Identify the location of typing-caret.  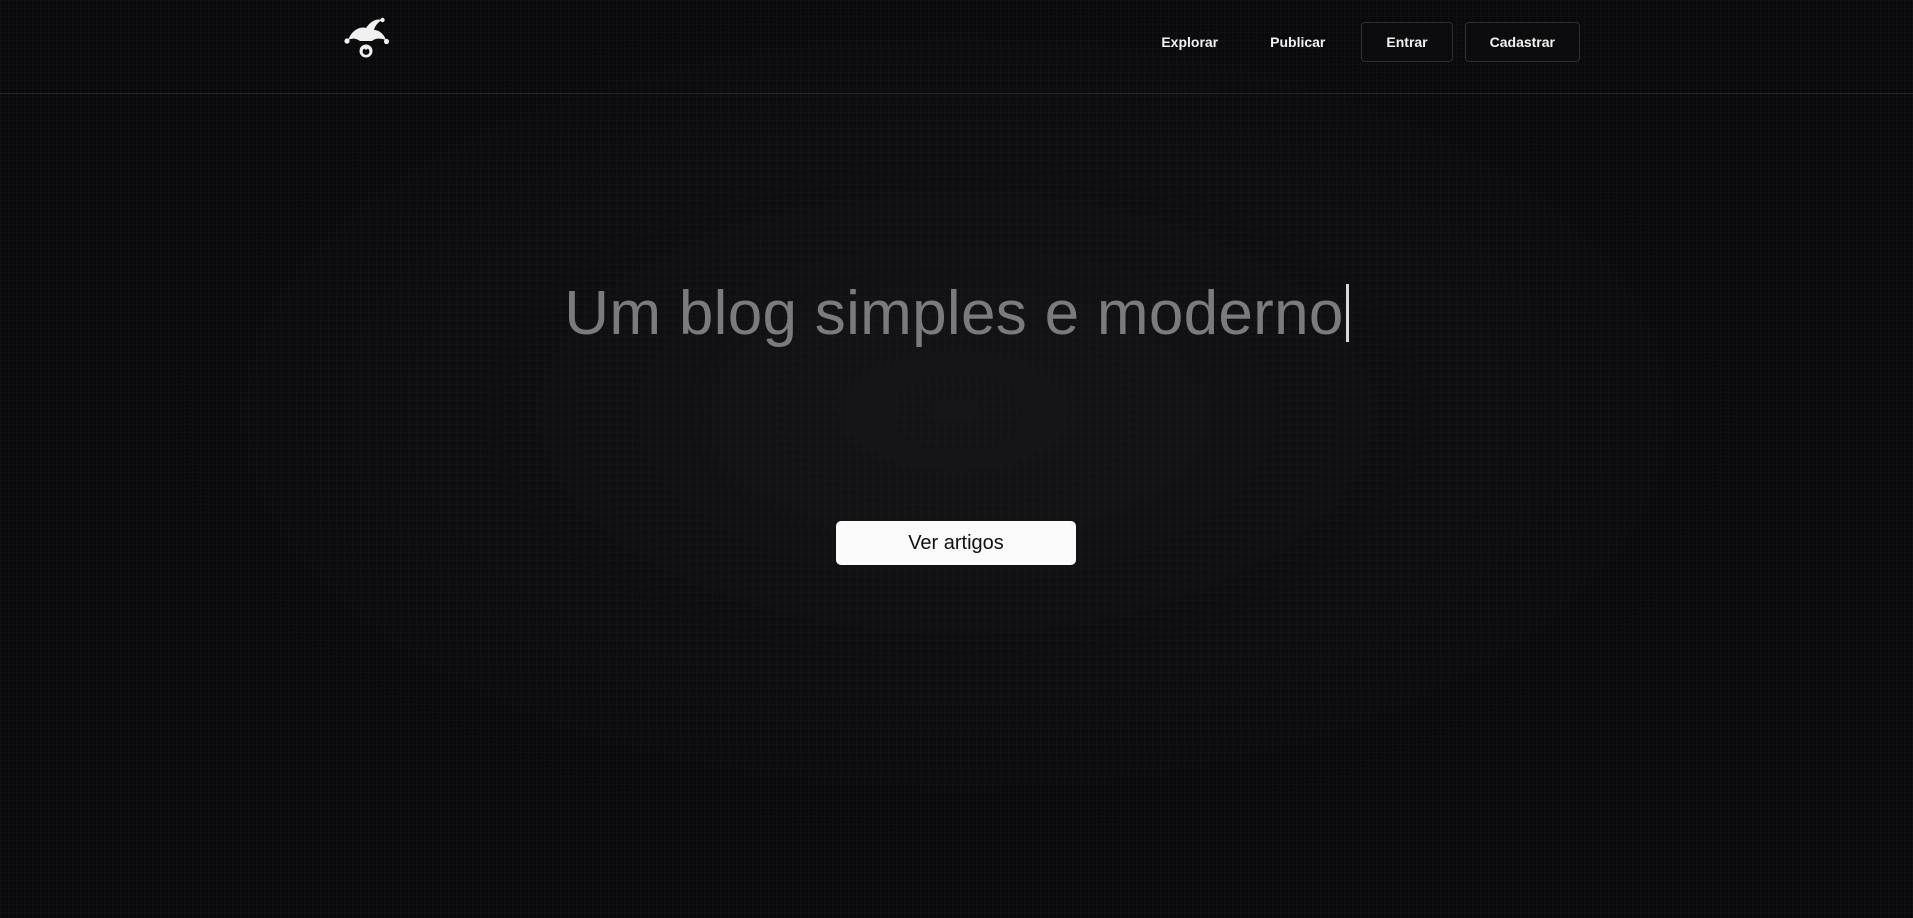
(1347, 313).